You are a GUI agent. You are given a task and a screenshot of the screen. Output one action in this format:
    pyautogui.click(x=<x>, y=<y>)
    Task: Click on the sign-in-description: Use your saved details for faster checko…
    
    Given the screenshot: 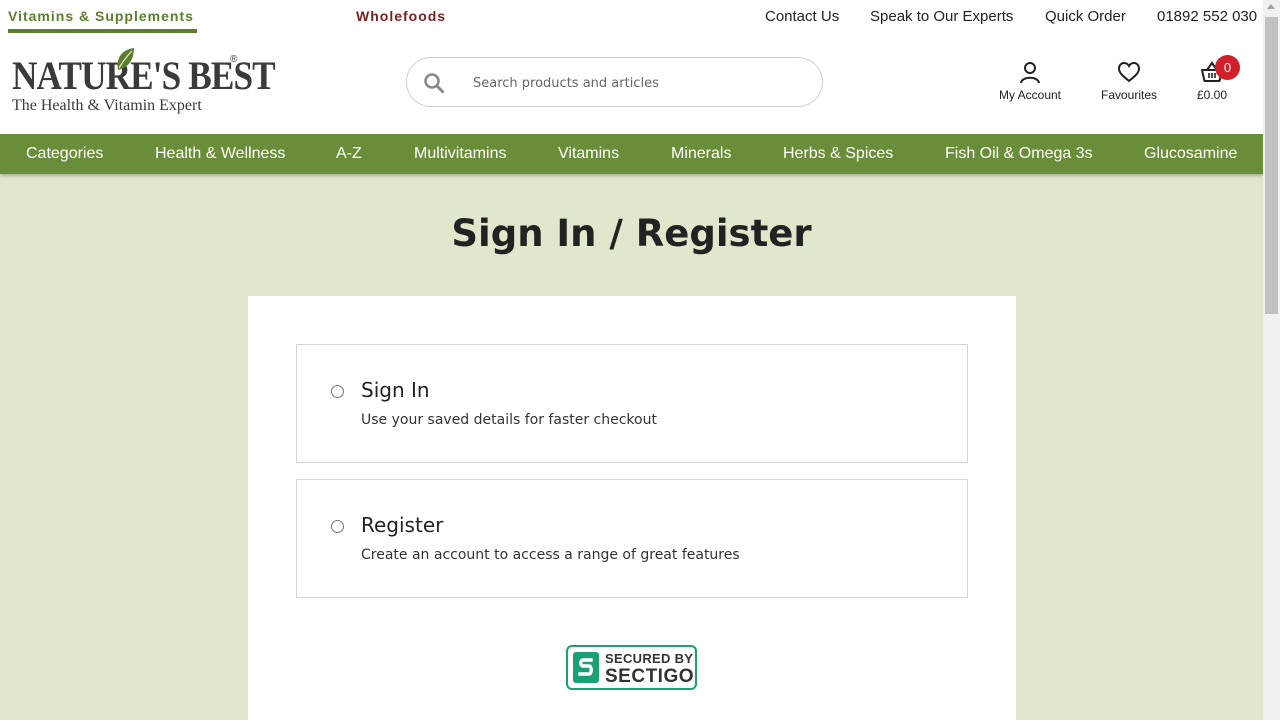 What is the action you would take?
    pyautogui.click(x=509, y=420)
    